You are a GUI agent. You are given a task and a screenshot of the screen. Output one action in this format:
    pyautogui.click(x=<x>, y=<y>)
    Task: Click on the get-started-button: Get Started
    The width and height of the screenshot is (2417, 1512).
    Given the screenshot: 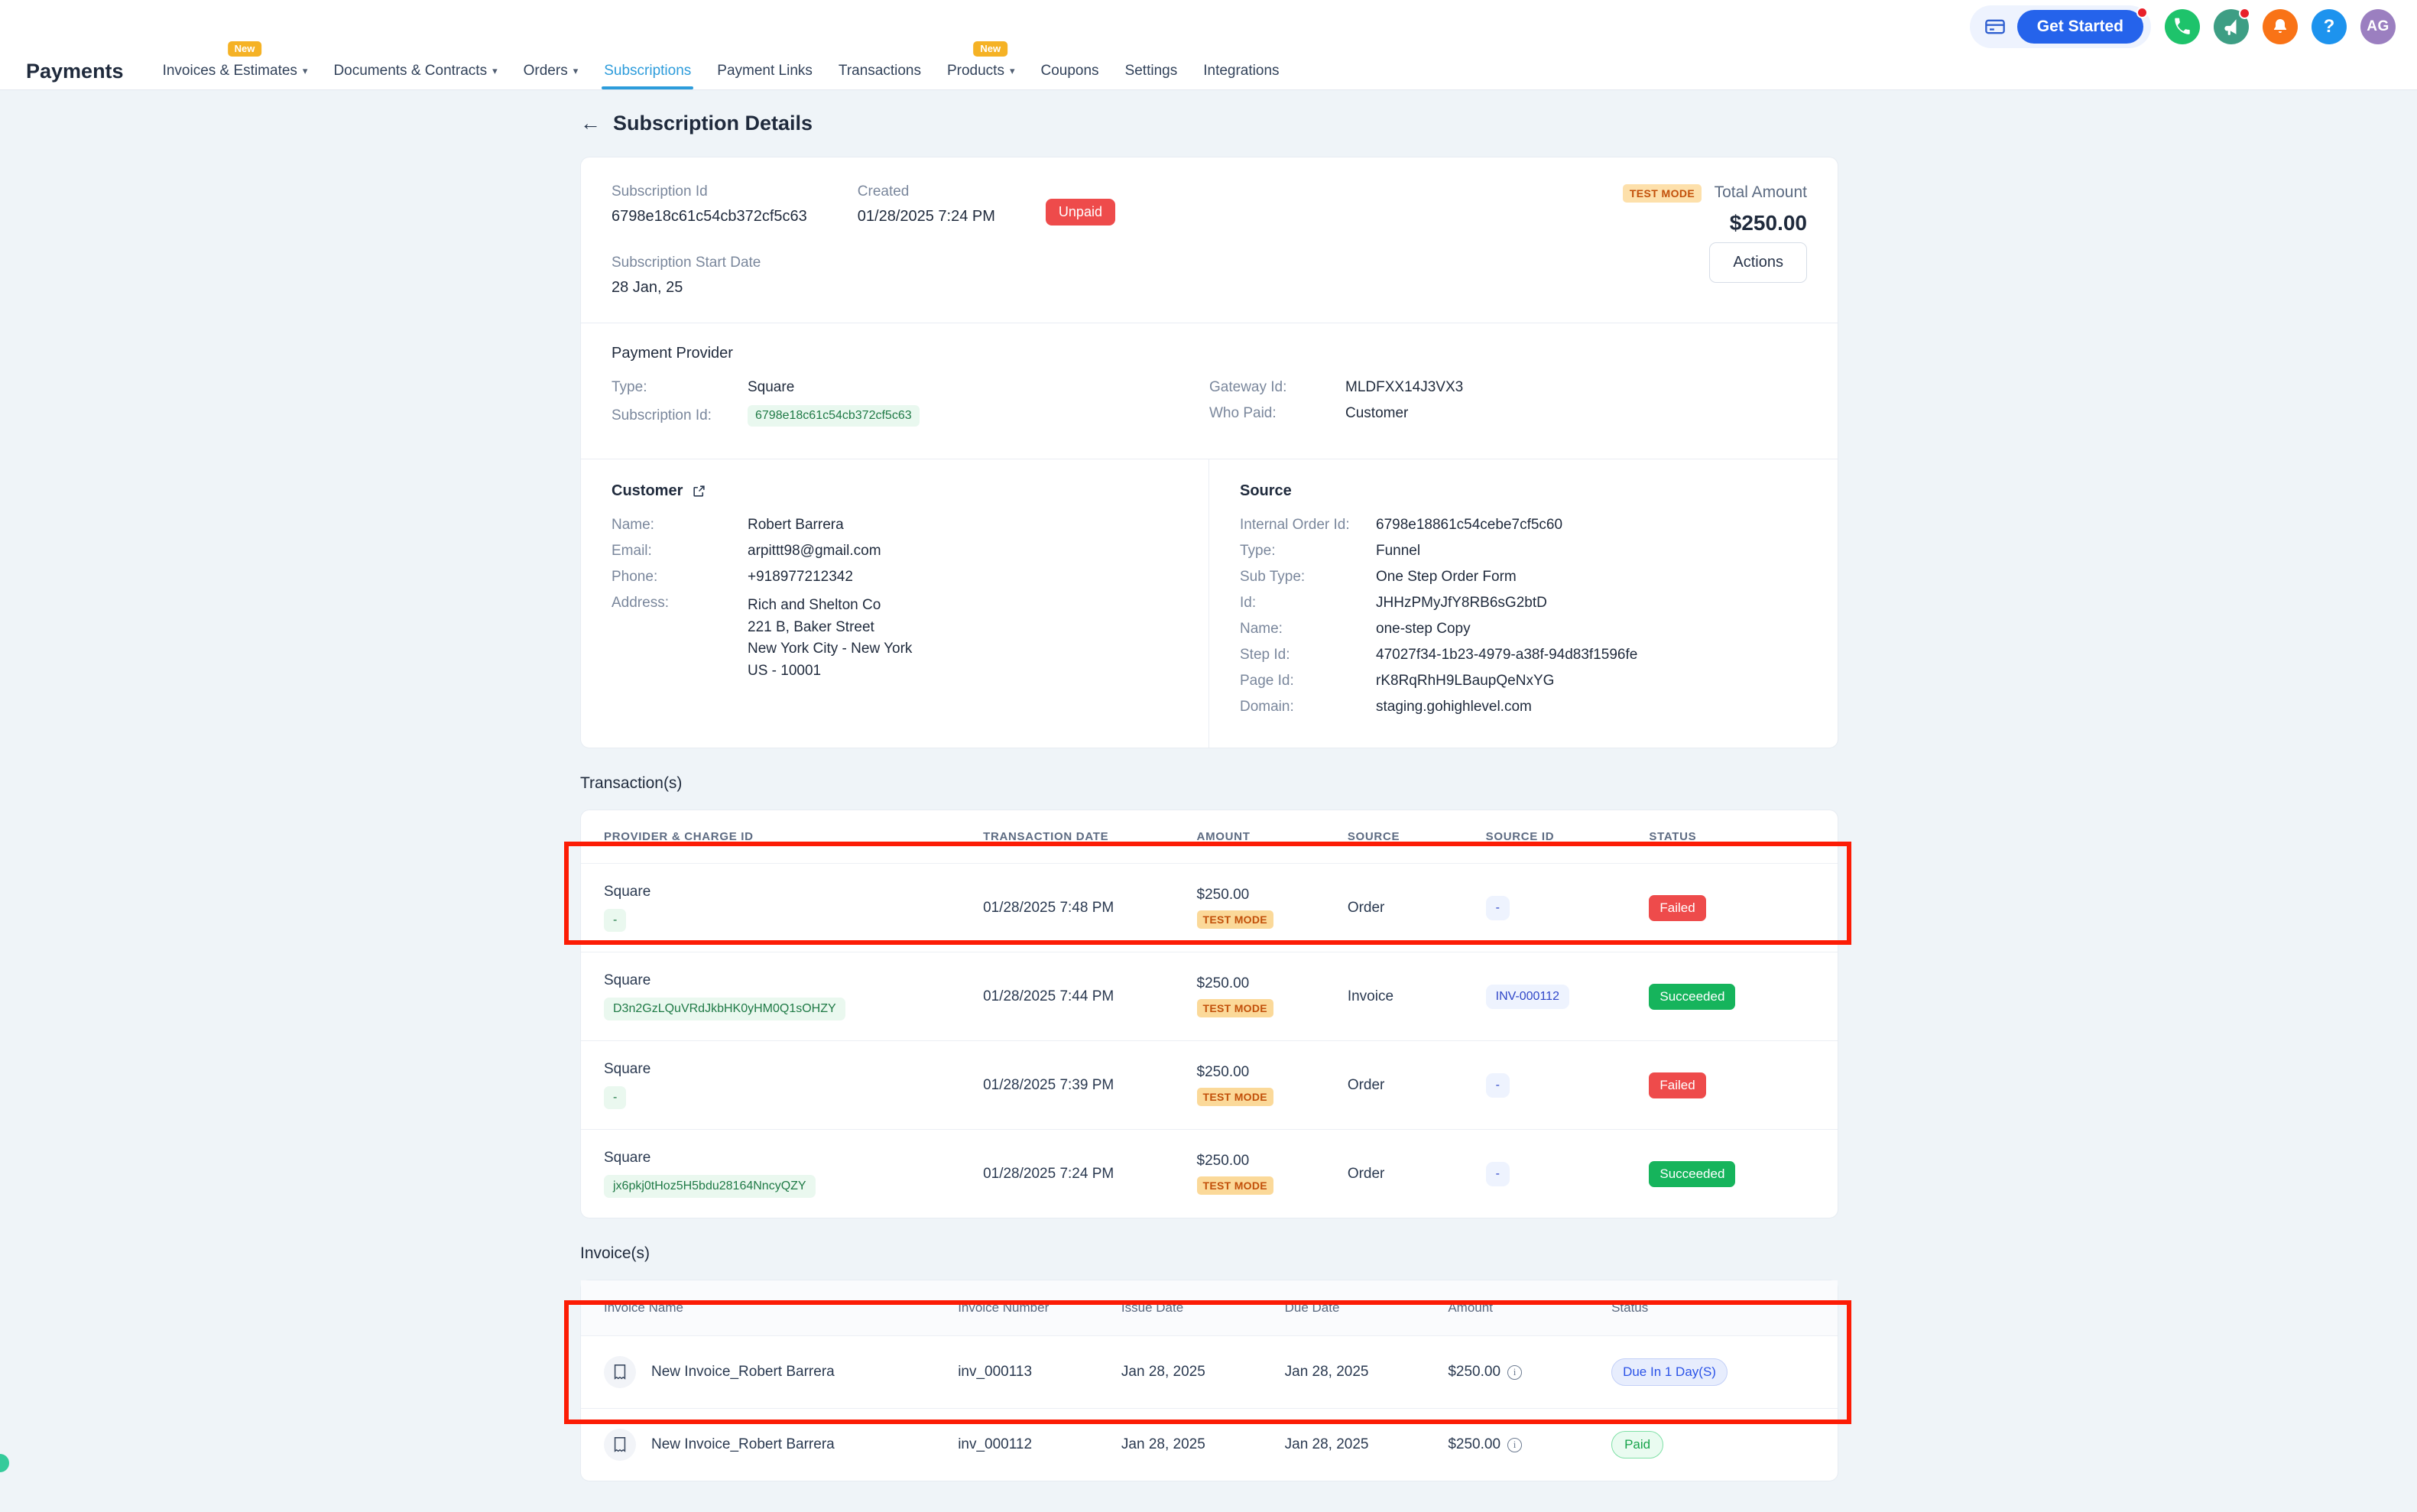 What is the action you would take?
    pyautogui.click(x=2080, y=27)
    